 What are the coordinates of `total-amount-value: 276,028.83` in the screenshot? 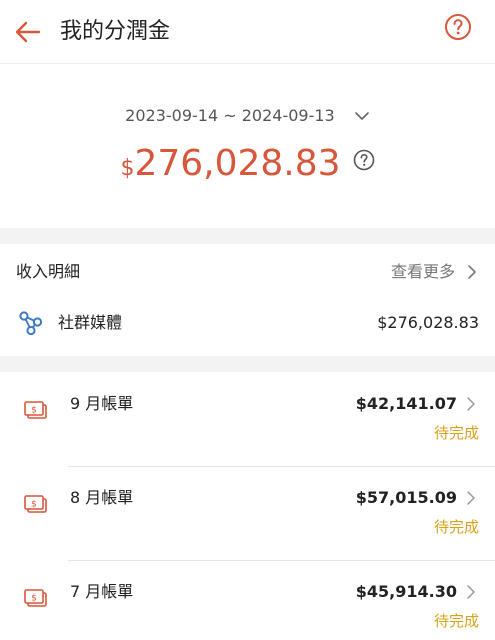 It's located at (237, 163).